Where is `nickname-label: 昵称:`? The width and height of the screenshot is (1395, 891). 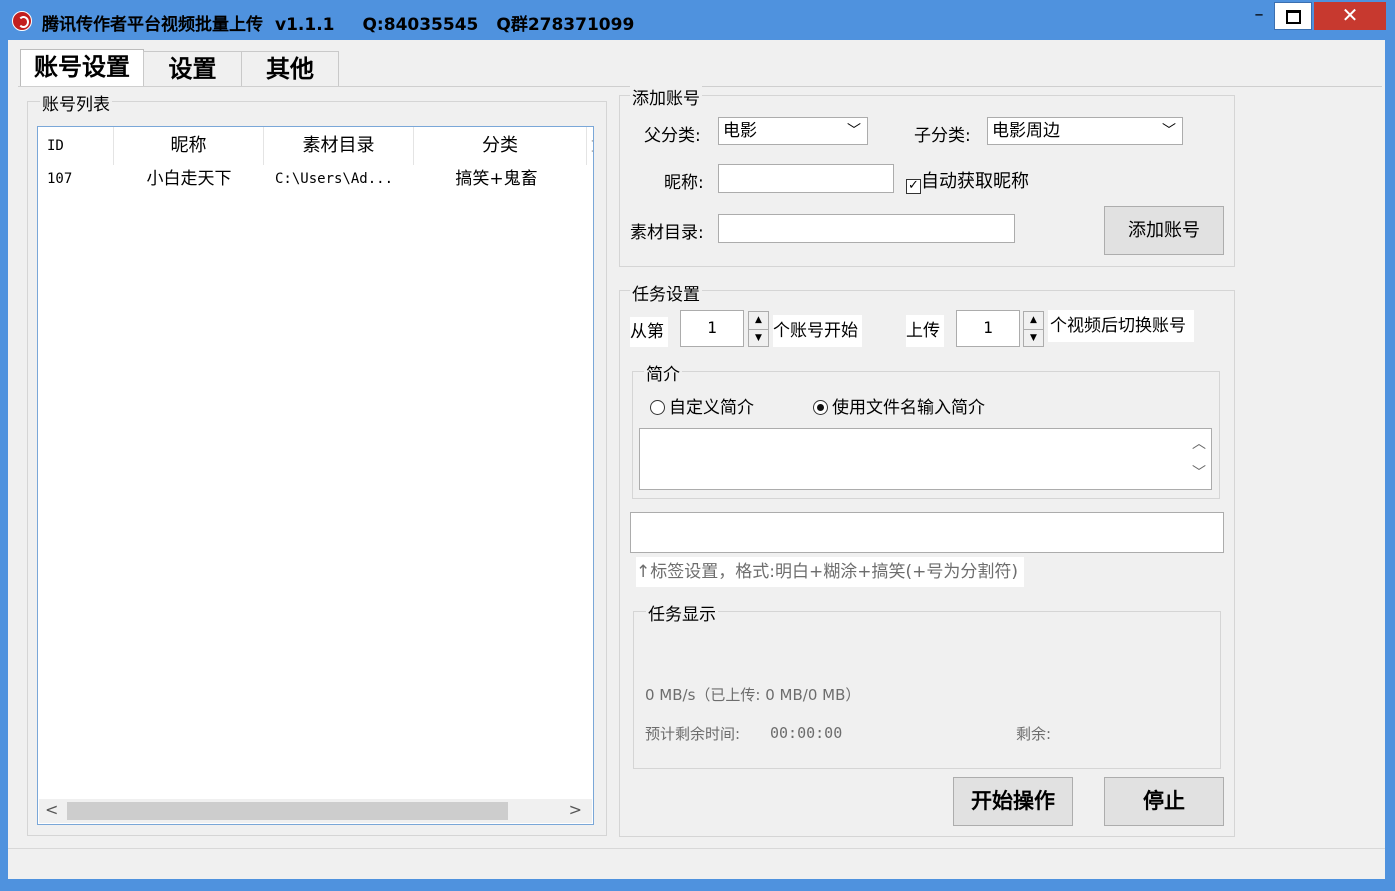
nickname-label: 昵称: is located at coordinates (684, 183).